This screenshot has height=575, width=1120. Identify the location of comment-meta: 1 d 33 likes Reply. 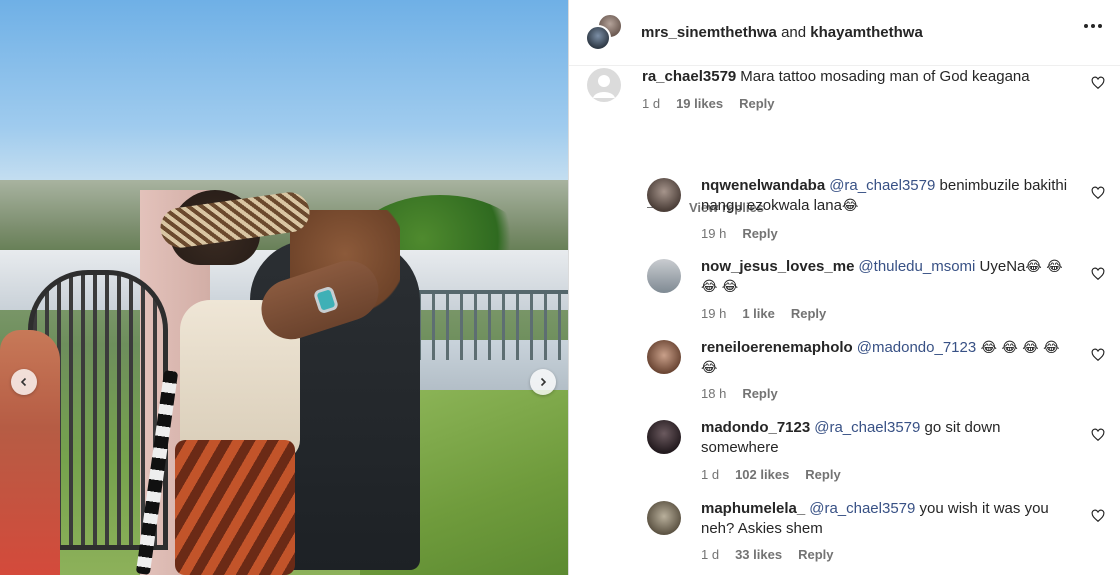
(767, 554).